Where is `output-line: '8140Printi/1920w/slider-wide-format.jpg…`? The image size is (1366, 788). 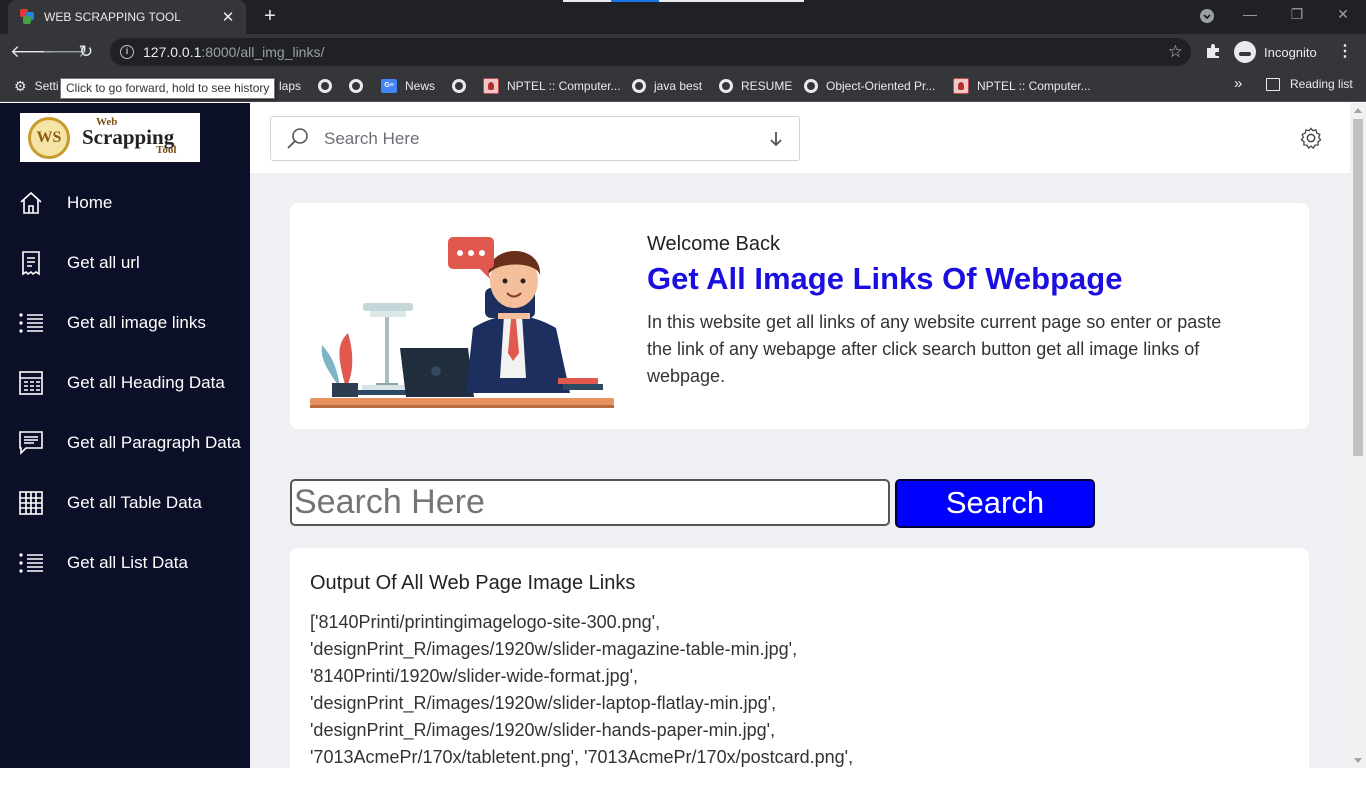
output-line: '8140Printi/1920w/slider-wide-format.jpg… is located at coordinates (474, 676).